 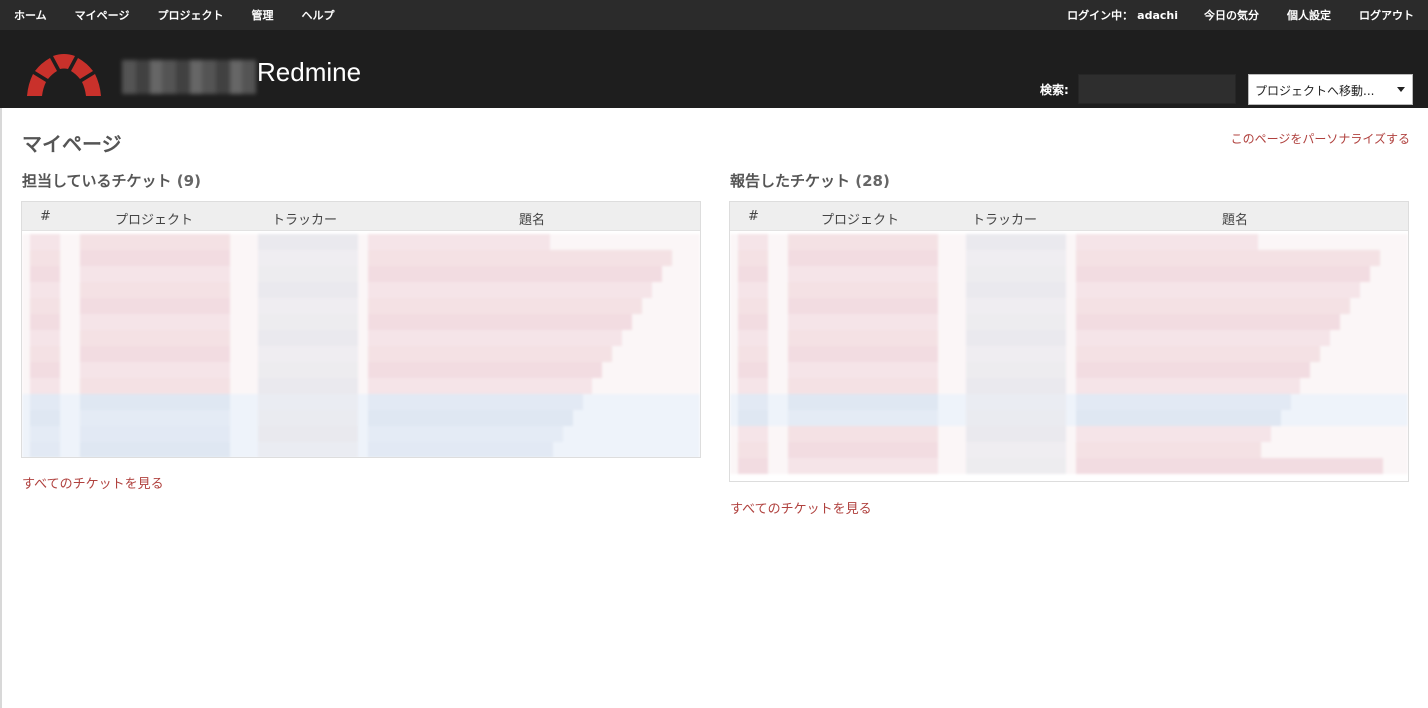 I want to click on top-menu-my-page: マイページ, so click(x=102, y=15).